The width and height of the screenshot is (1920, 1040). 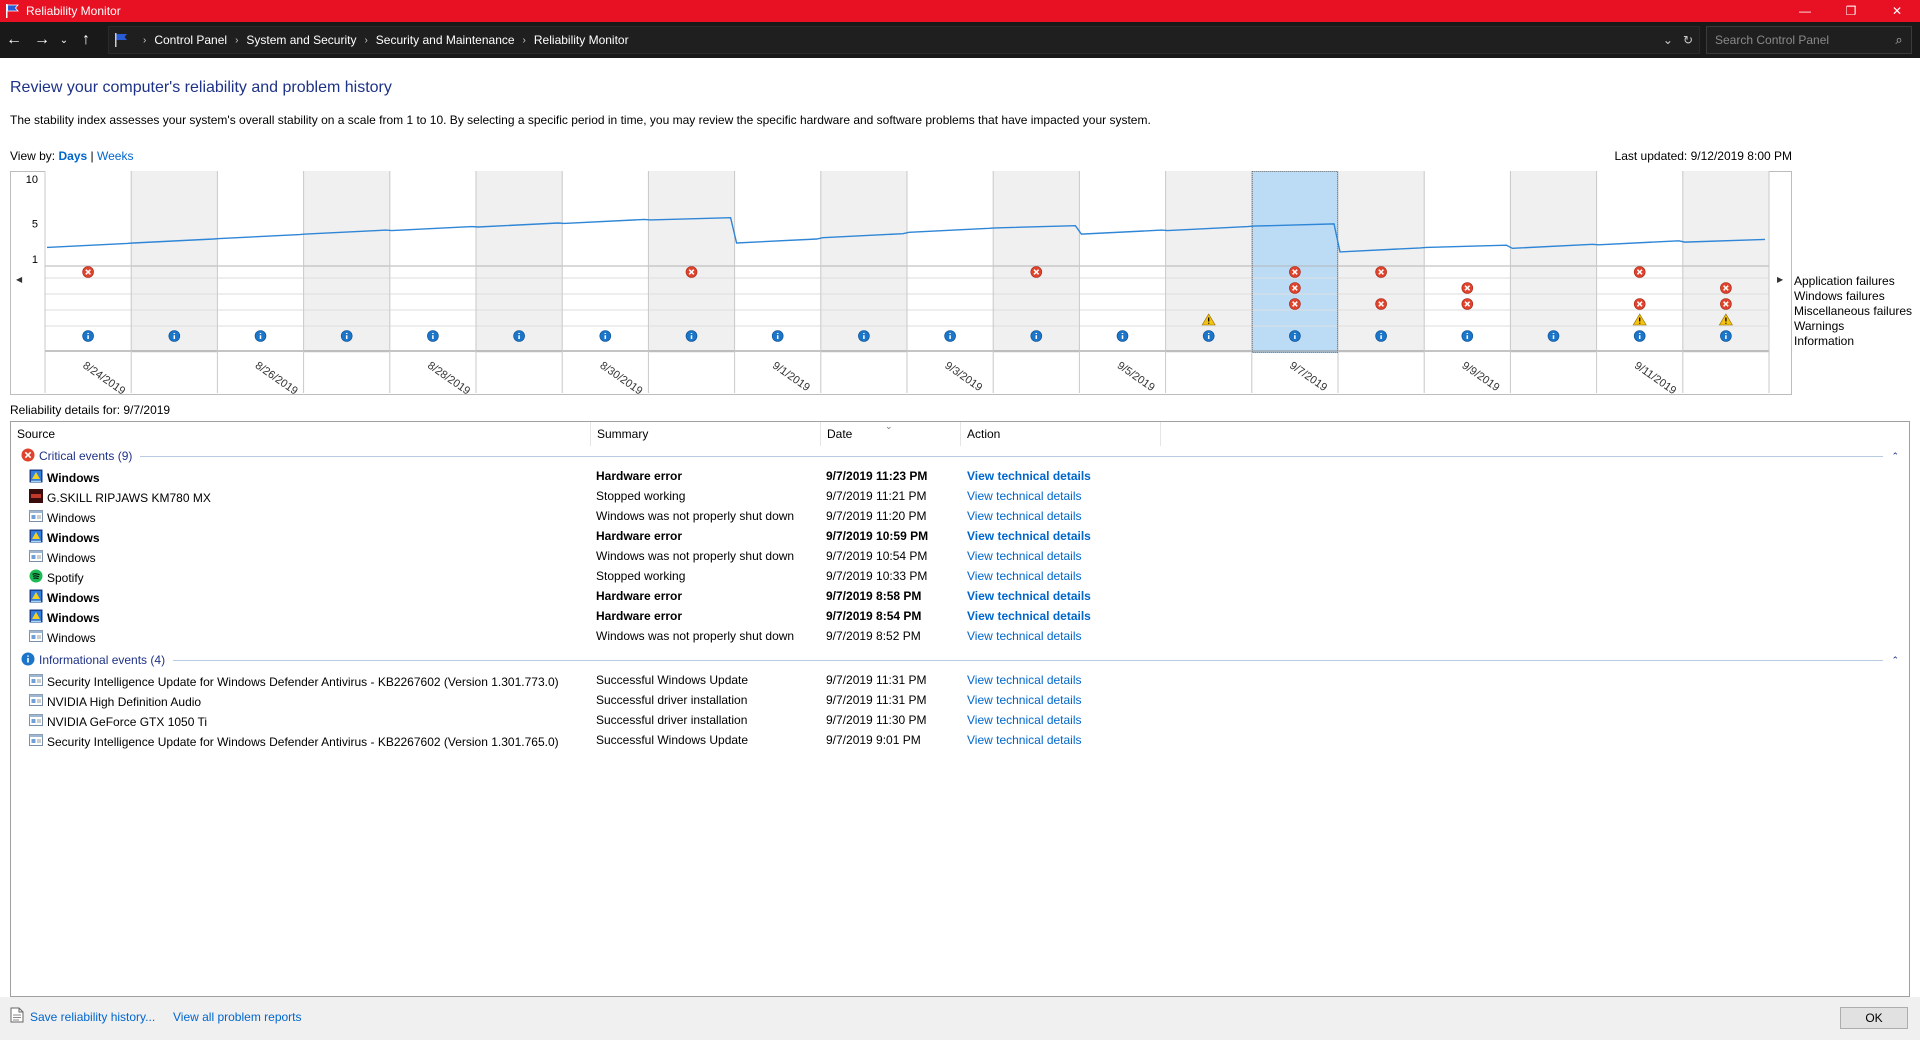 What do you see at coordinates (455, 40) in the screenshot?
I see `breadcrumb-security-and-maintenance: Security and Maintenance ›` at bounding box center [455, 40].